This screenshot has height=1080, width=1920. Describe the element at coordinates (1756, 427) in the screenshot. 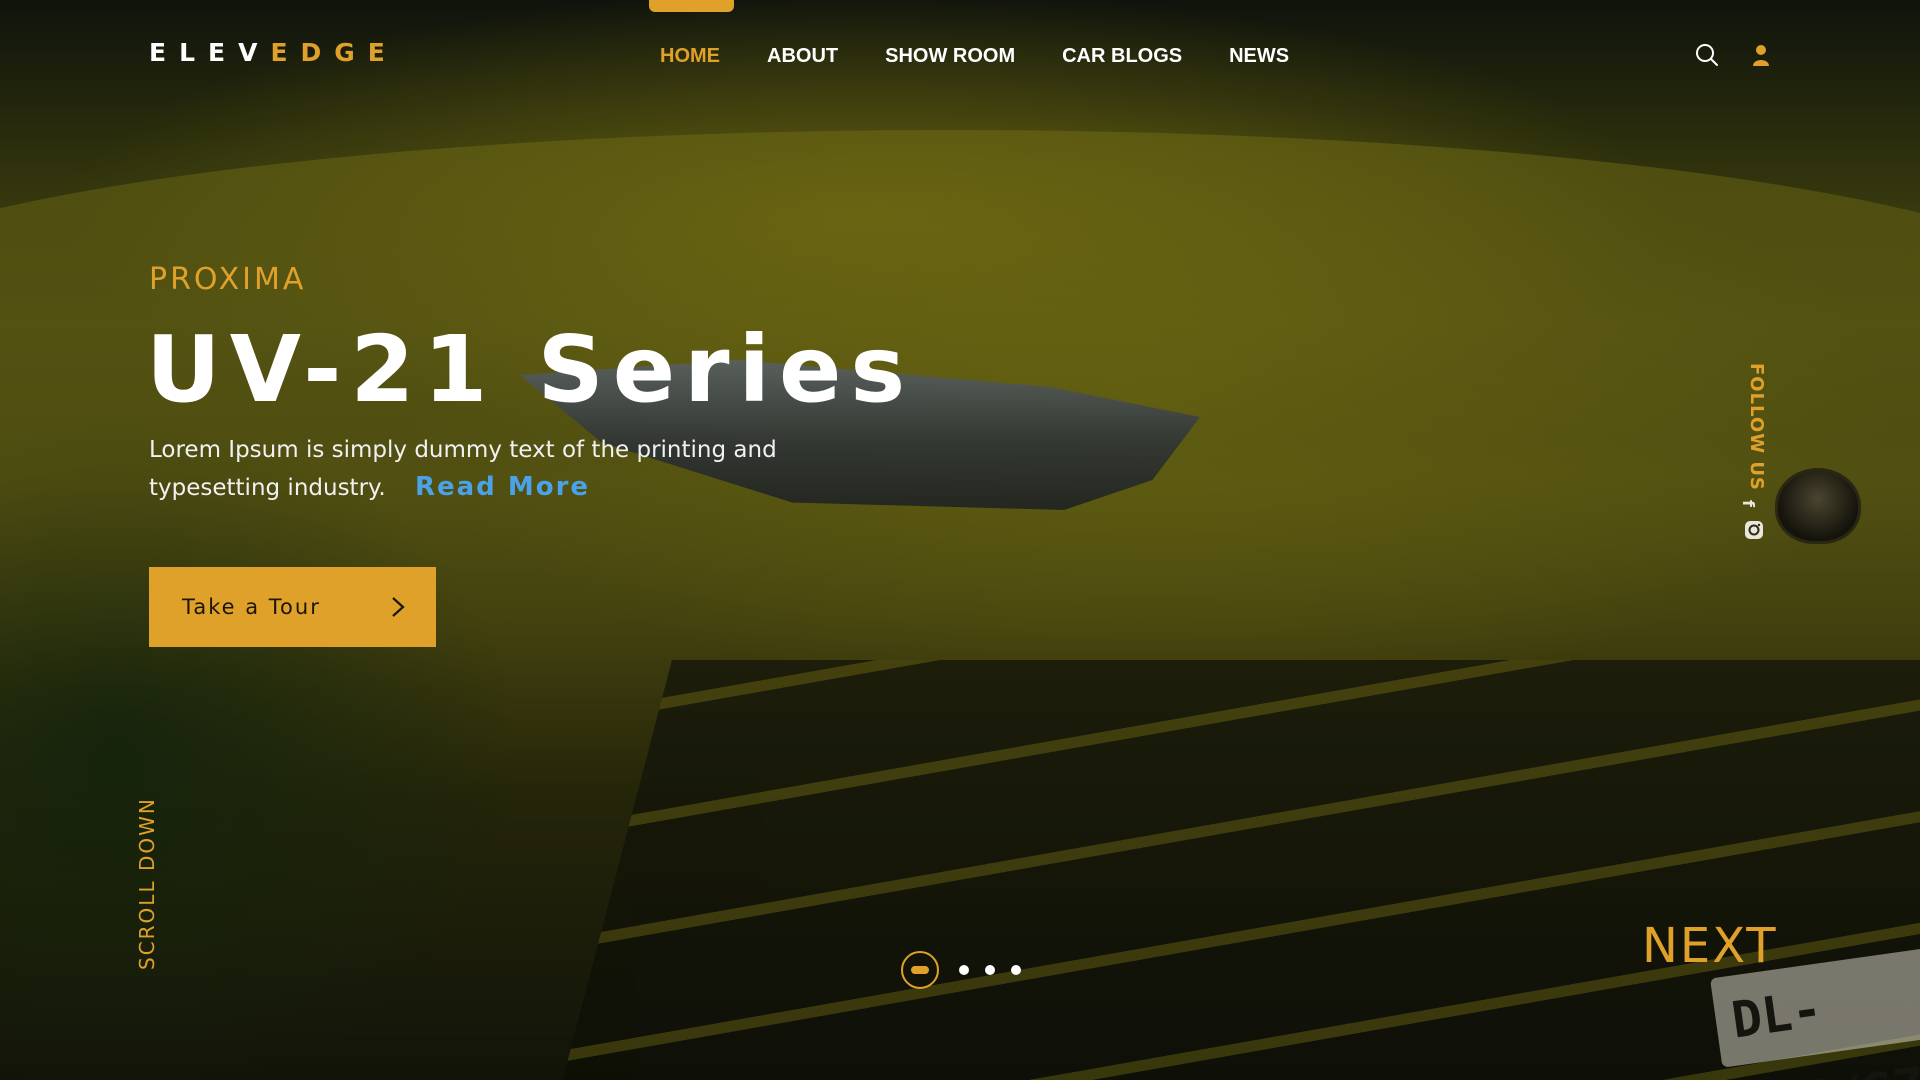

I see `follow-us-label: FOLLOW US` at that location.